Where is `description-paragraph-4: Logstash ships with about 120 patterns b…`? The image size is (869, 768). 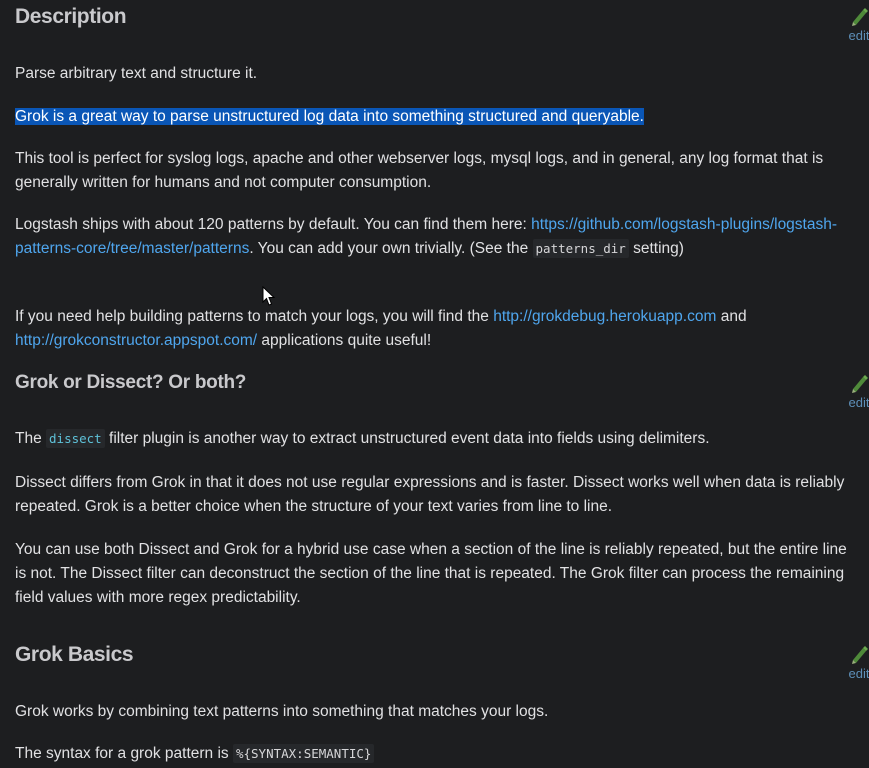 description-paragraph-4: Logstash ships with about 120 patterns b… is located at coordinates (426, 237).